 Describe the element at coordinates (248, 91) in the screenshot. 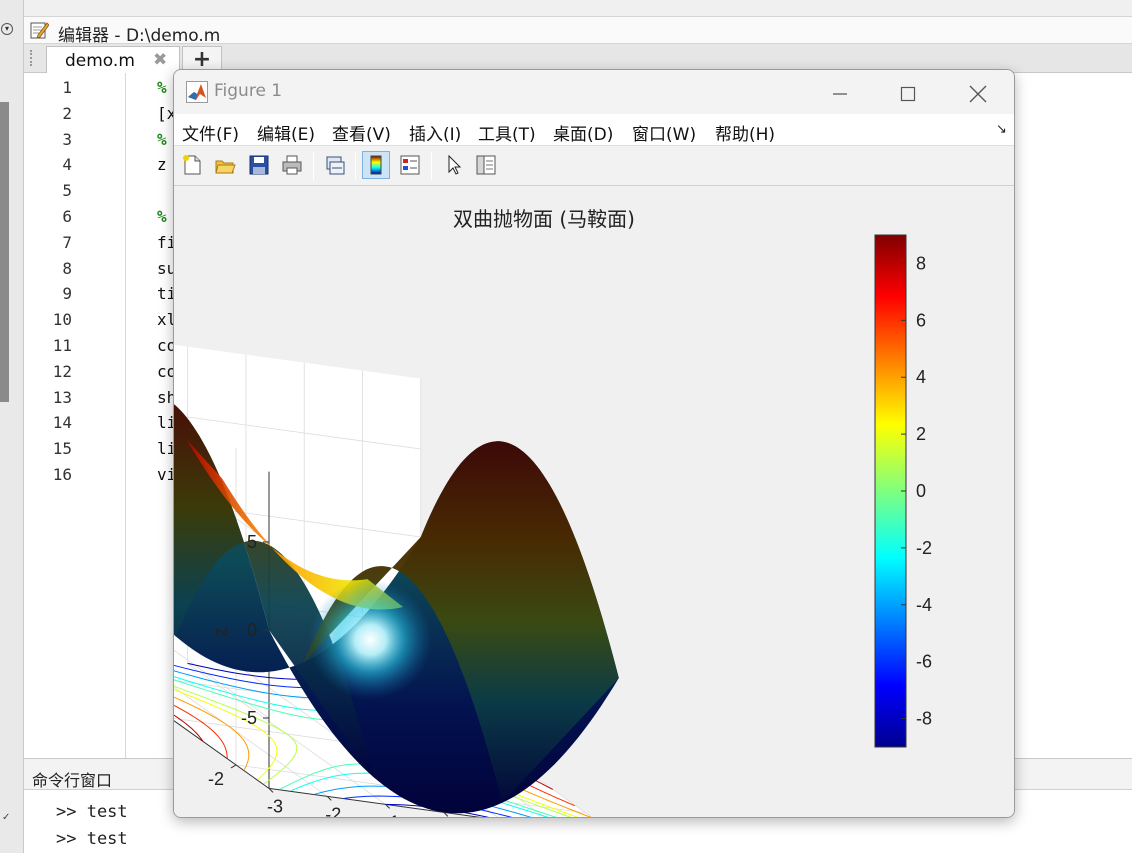

I see `figure-title: Figure 1` at that location.